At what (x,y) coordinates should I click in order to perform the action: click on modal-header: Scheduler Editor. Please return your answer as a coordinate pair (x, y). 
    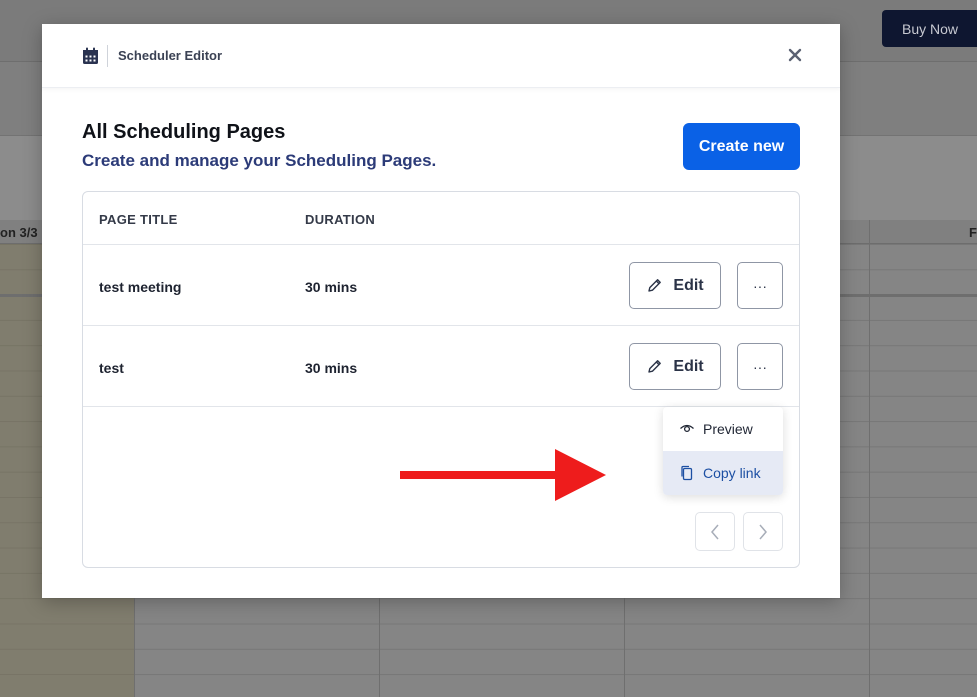
    Looking at the image, I should click on (441, 56).